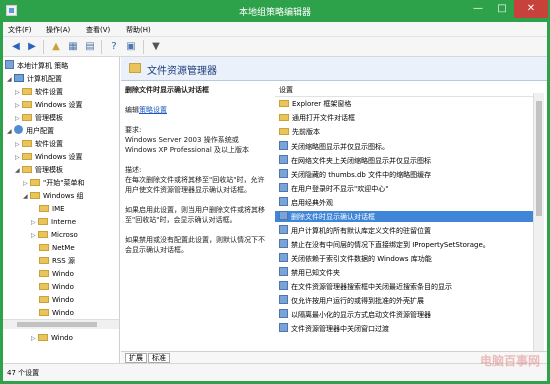 The width and height of the screenshot is (550, 384). What do you see at coordinates (73, 47) in the screenshot?
I see `show-tree-icon: ▦` at bounding box center [73, 47].